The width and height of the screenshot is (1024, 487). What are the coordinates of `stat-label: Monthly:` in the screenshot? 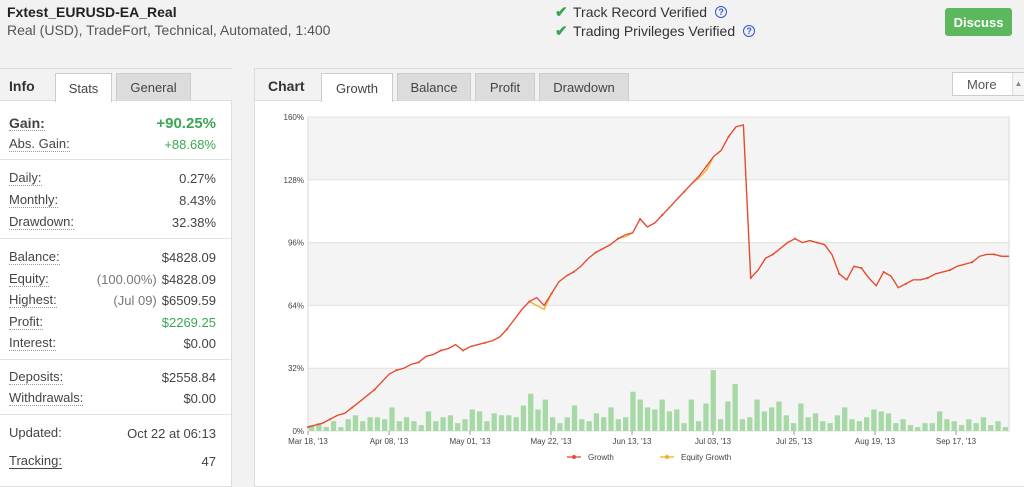 It's located at (34, 200).